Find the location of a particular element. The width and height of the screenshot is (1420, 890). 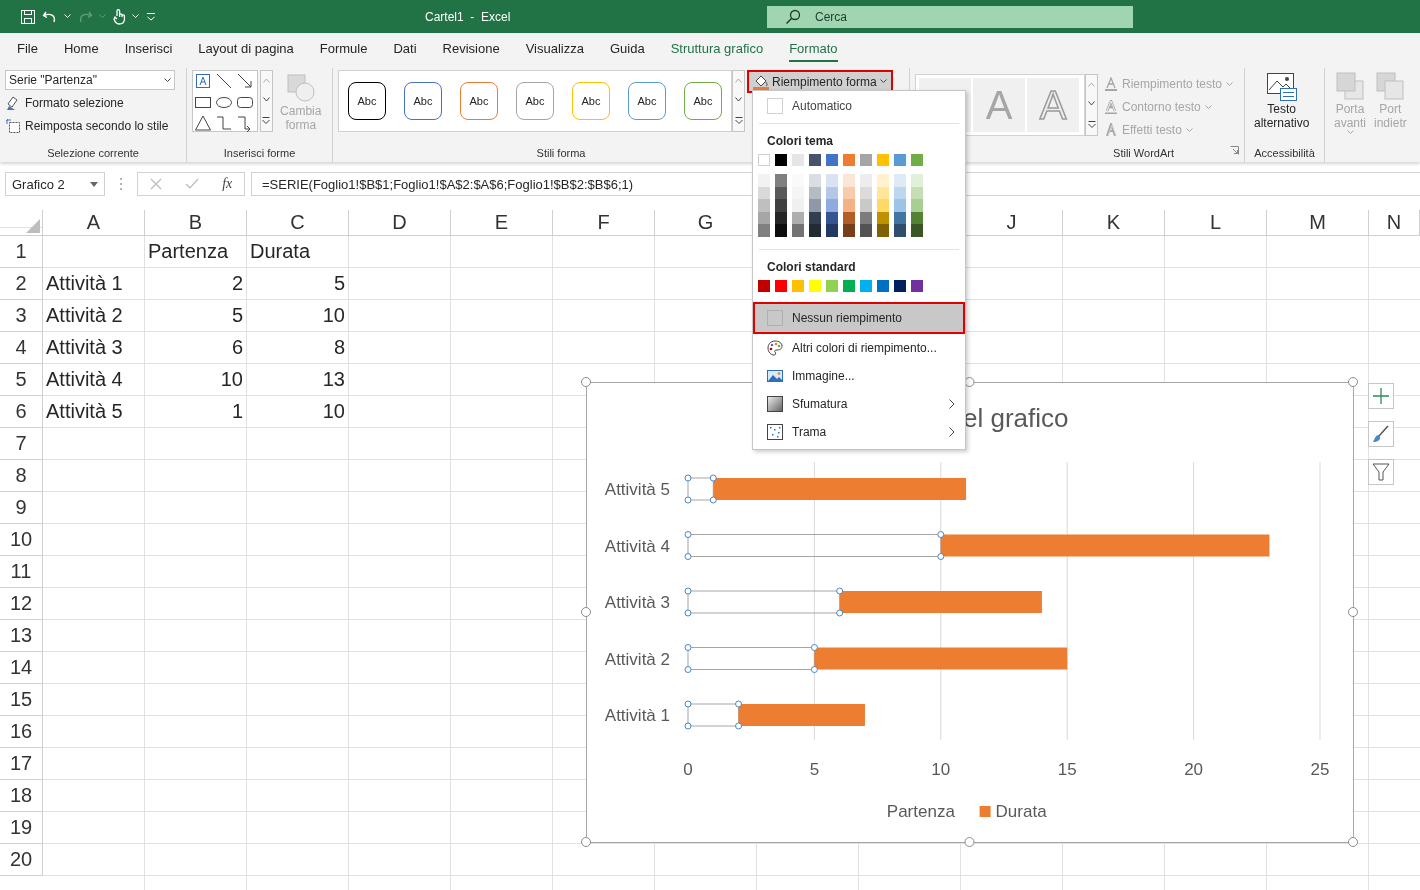

ribbon-tab: Home is located at coordinates (81, 49).